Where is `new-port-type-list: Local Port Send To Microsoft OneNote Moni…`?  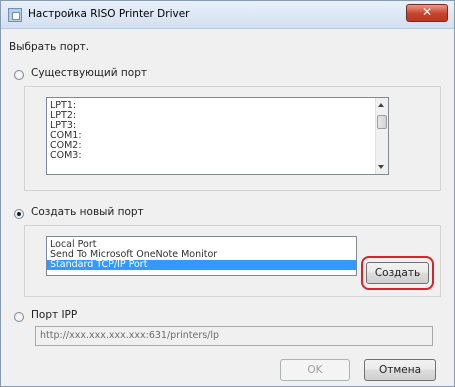 new-port-type-list: Local Port Send To Microsoft OneNote Moni… is located at coordinates (201, 256).